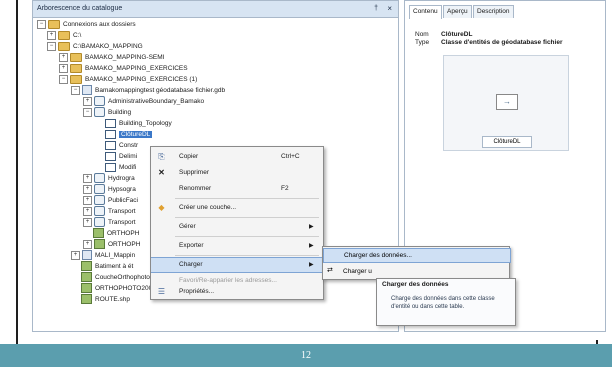  What do you see at coordinates (110, 200) in the screenshot?
I see `tree-node: + PublicFaci` at bounding box center [110, 200].